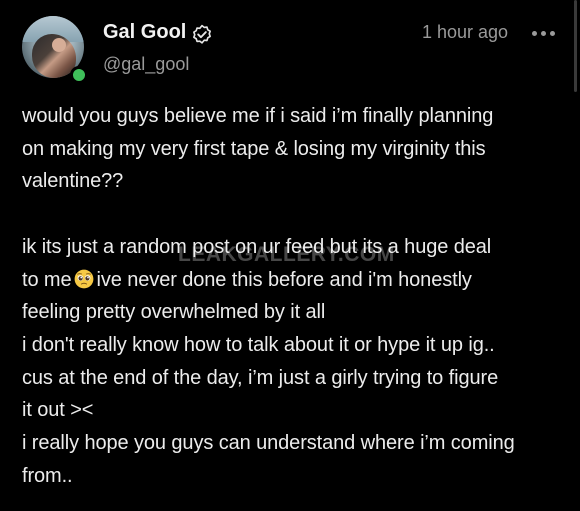  Describe the element at coordinates (83, 278) in the screenshot. I see `pleading-face-emoji` at that location.